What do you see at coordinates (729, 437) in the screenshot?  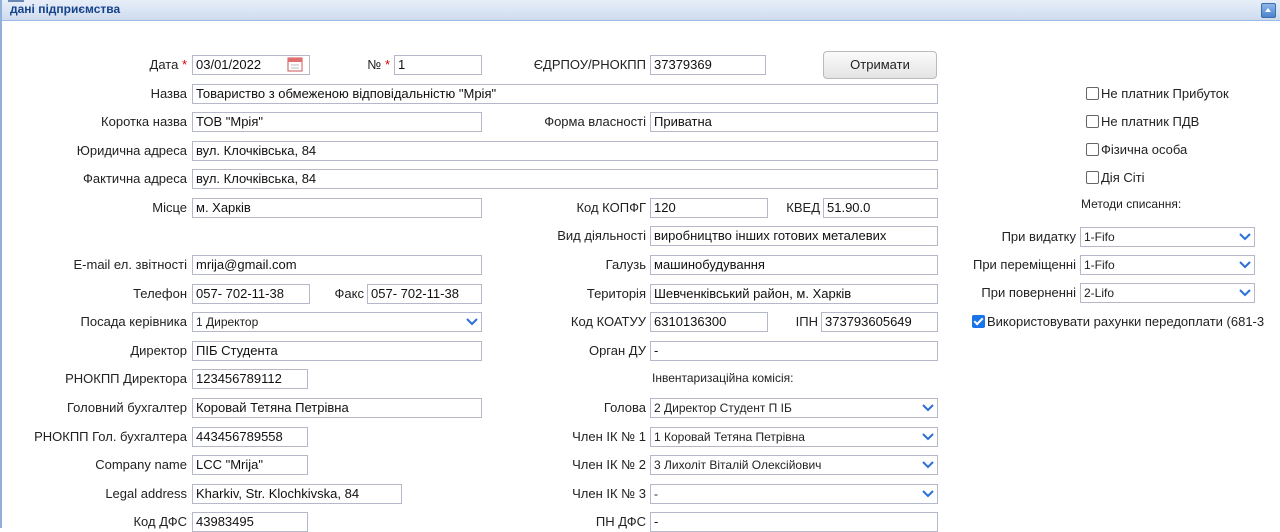 I see `member1-value: 1 Коровай Тетяна Петрівна` at bounding box center [729, 437].